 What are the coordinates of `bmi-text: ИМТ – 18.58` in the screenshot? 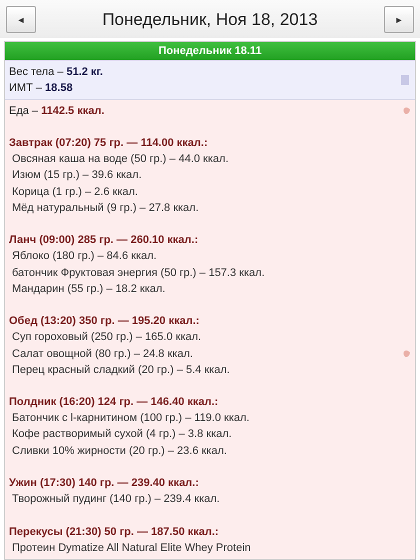 It's located at (41, 88).